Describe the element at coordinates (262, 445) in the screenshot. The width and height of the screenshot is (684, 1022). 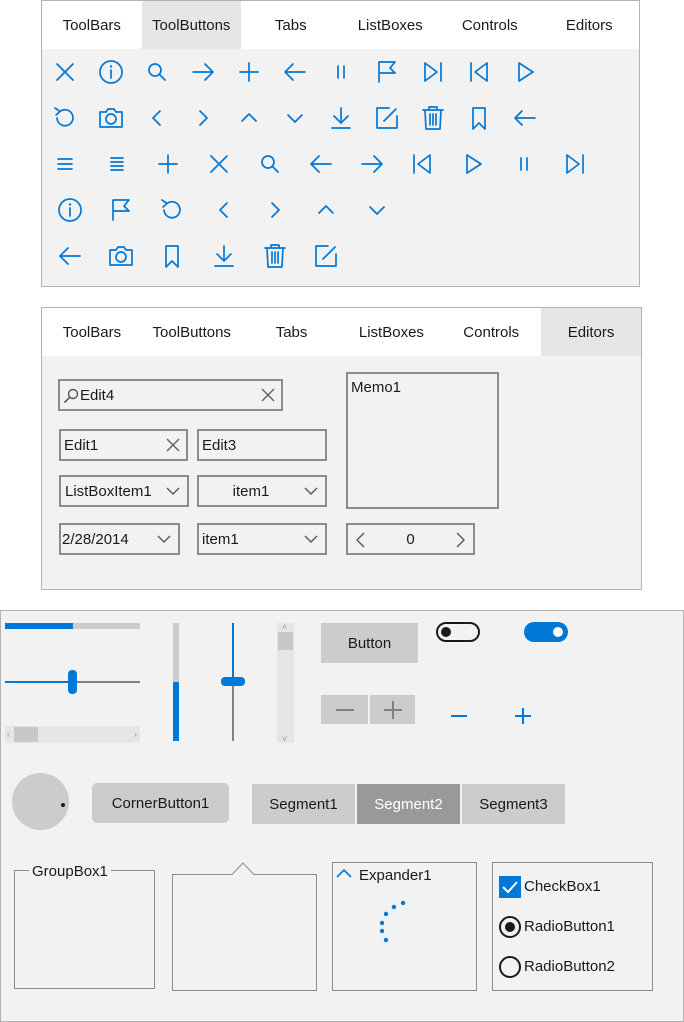
I see `edit3-field: Edit3` at that location.